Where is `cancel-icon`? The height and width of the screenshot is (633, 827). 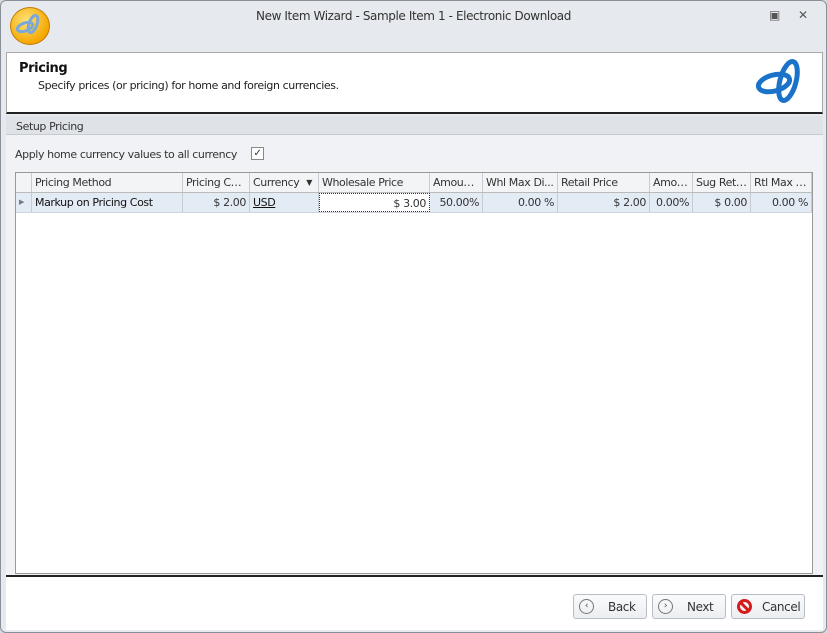
cancel-icon is located at coordinates (744, 606).